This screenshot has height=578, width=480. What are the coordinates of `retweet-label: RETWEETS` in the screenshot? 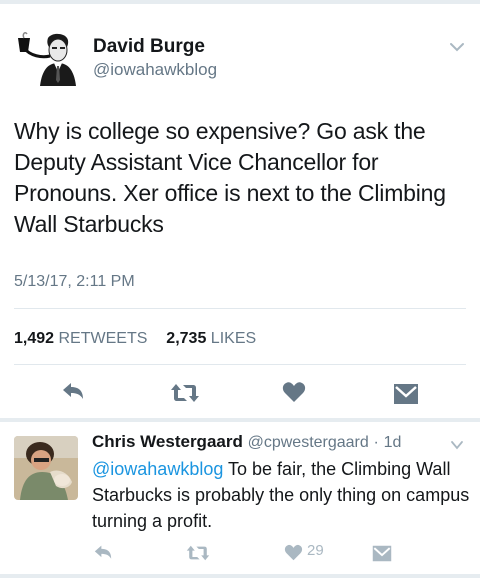 It's located at (103, 338).